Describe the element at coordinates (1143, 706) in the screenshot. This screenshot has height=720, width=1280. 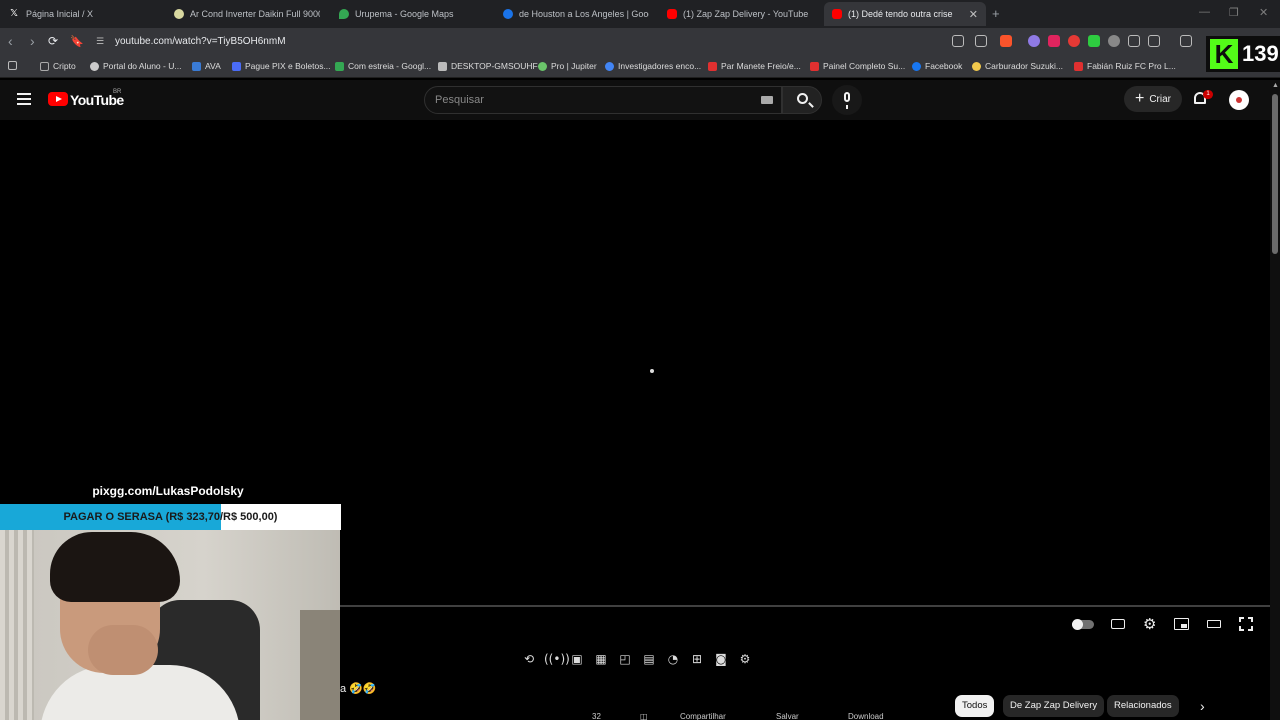
I see `chip-related: Relacionados` at that location.